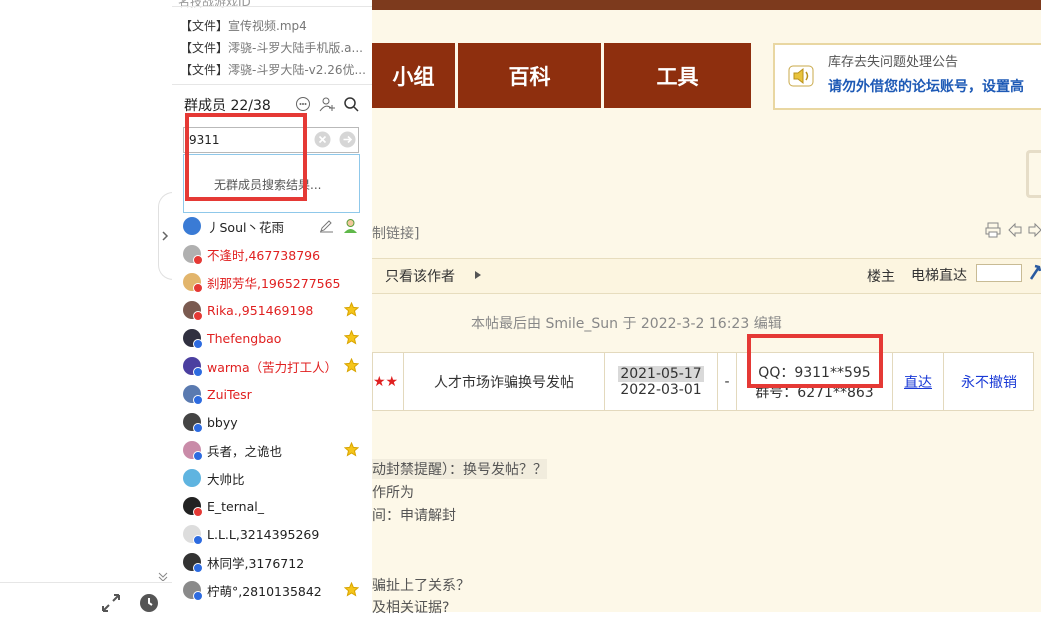 The image size is (1041, 618). What do you see at coordinates (421, 586) in the screenshot?
I see `body-line: 骗扯上了关系？` at bounding box center [421, 586].